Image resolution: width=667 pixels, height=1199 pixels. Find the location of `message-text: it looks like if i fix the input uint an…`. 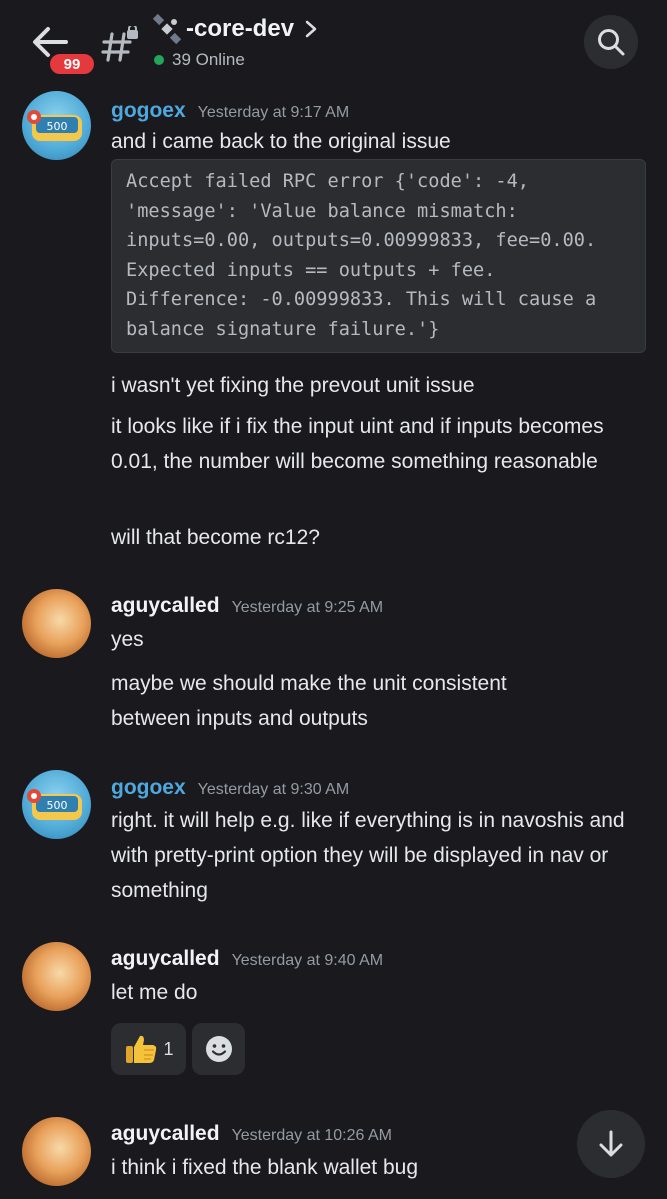

message-text: it looks like if i fix the input uint an… is located at coordinates (357, 444).